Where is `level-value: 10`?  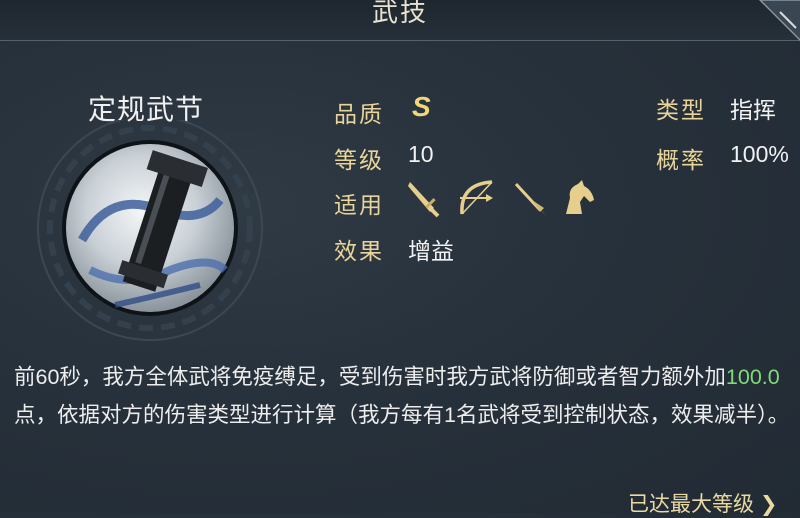 level-value: 10 is located at coordinates (421, 154).